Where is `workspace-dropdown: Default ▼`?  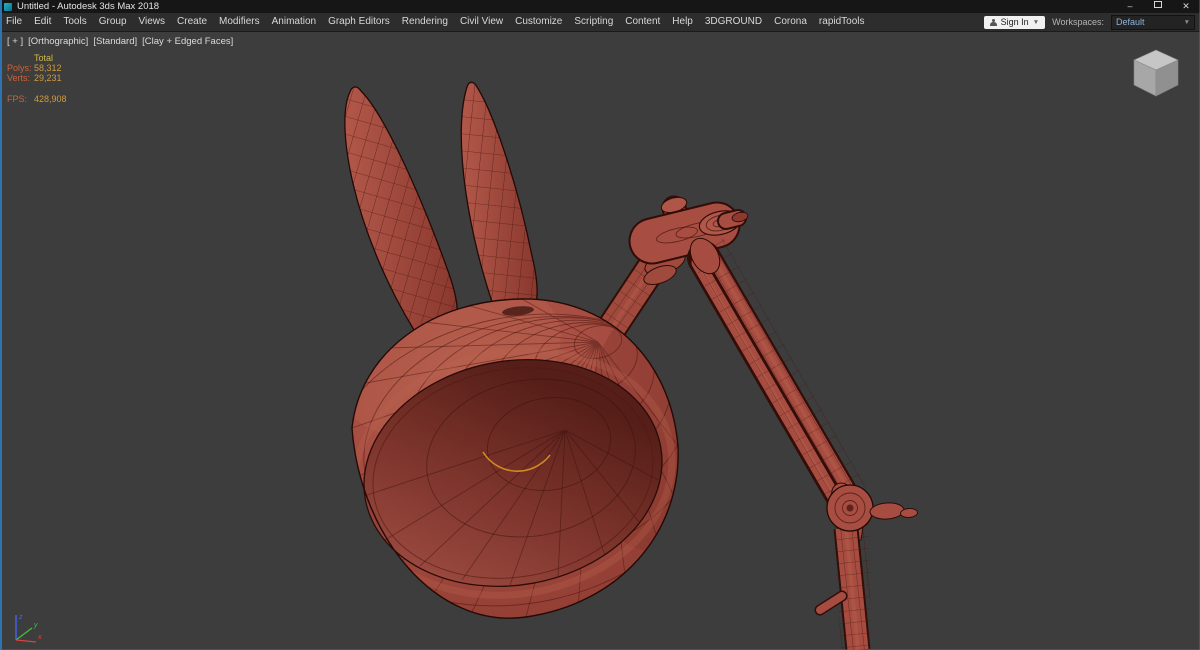
workspace-dropdown: Default ▼ is located at coordinates (1153, 22).